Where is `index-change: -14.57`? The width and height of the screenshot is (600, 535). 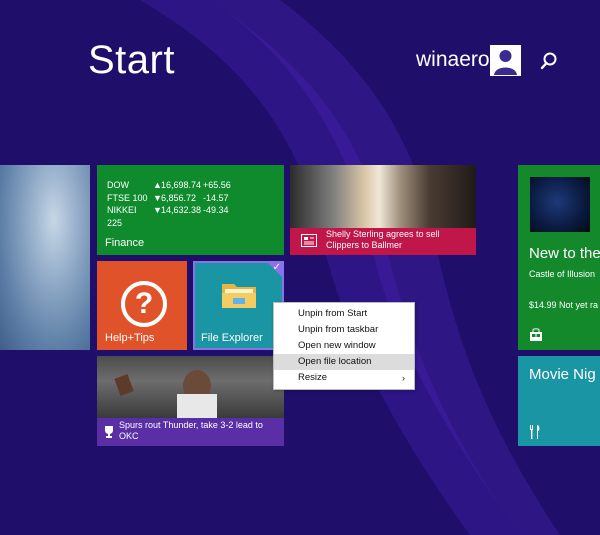
index-change: -14.57 is located at coordinates (216, 197).